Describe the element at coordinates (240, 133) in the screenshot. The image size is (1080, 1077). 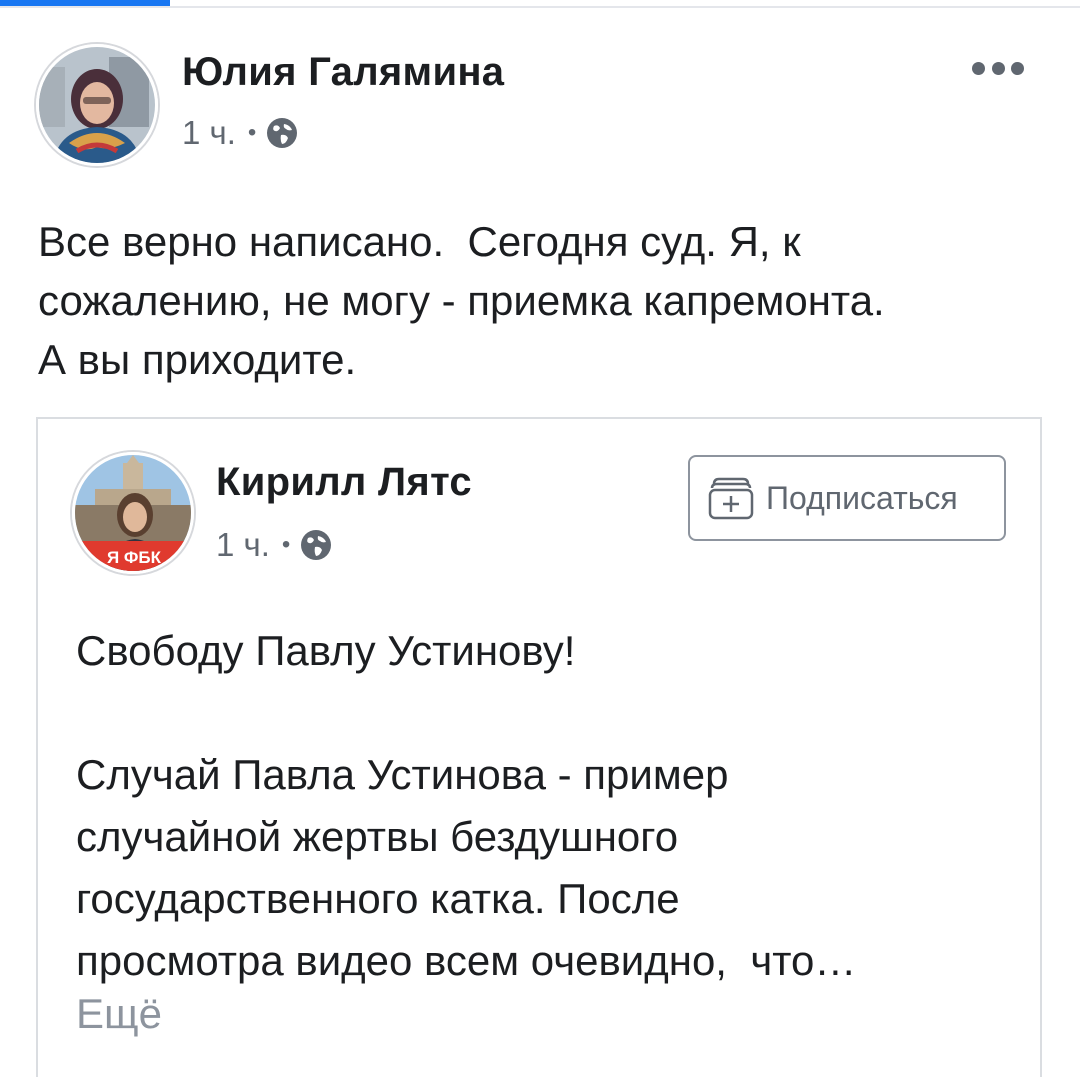
I see `post-meta: 1 ч. •` at that location.